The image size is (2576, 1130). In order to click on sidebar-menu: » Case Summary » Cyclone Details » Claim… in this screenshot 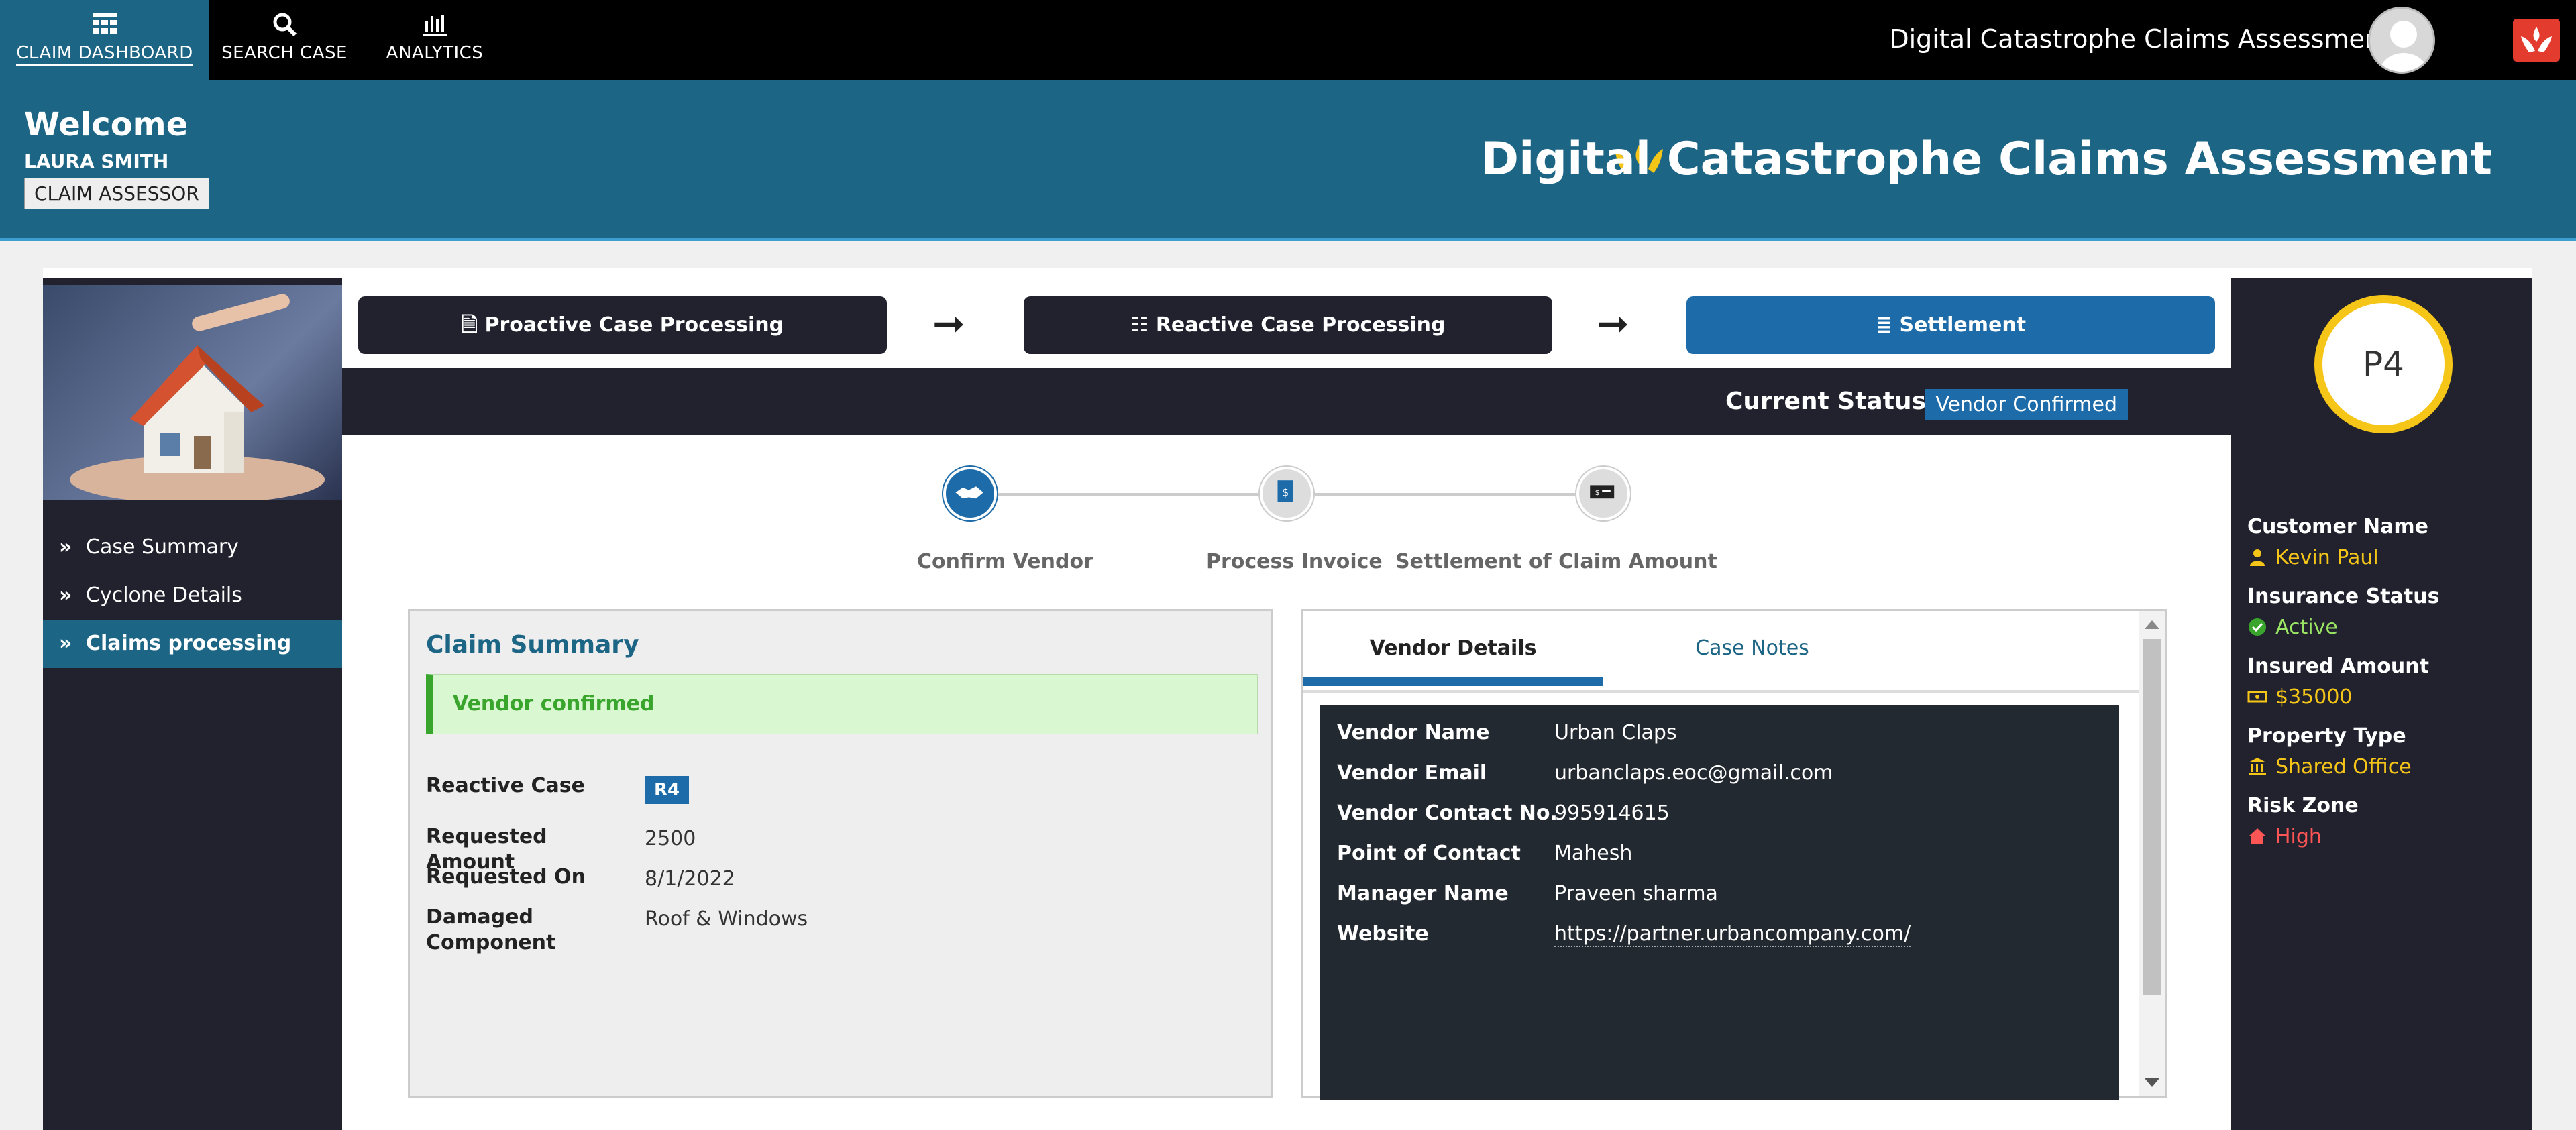, I will do `click(192, 595)`.